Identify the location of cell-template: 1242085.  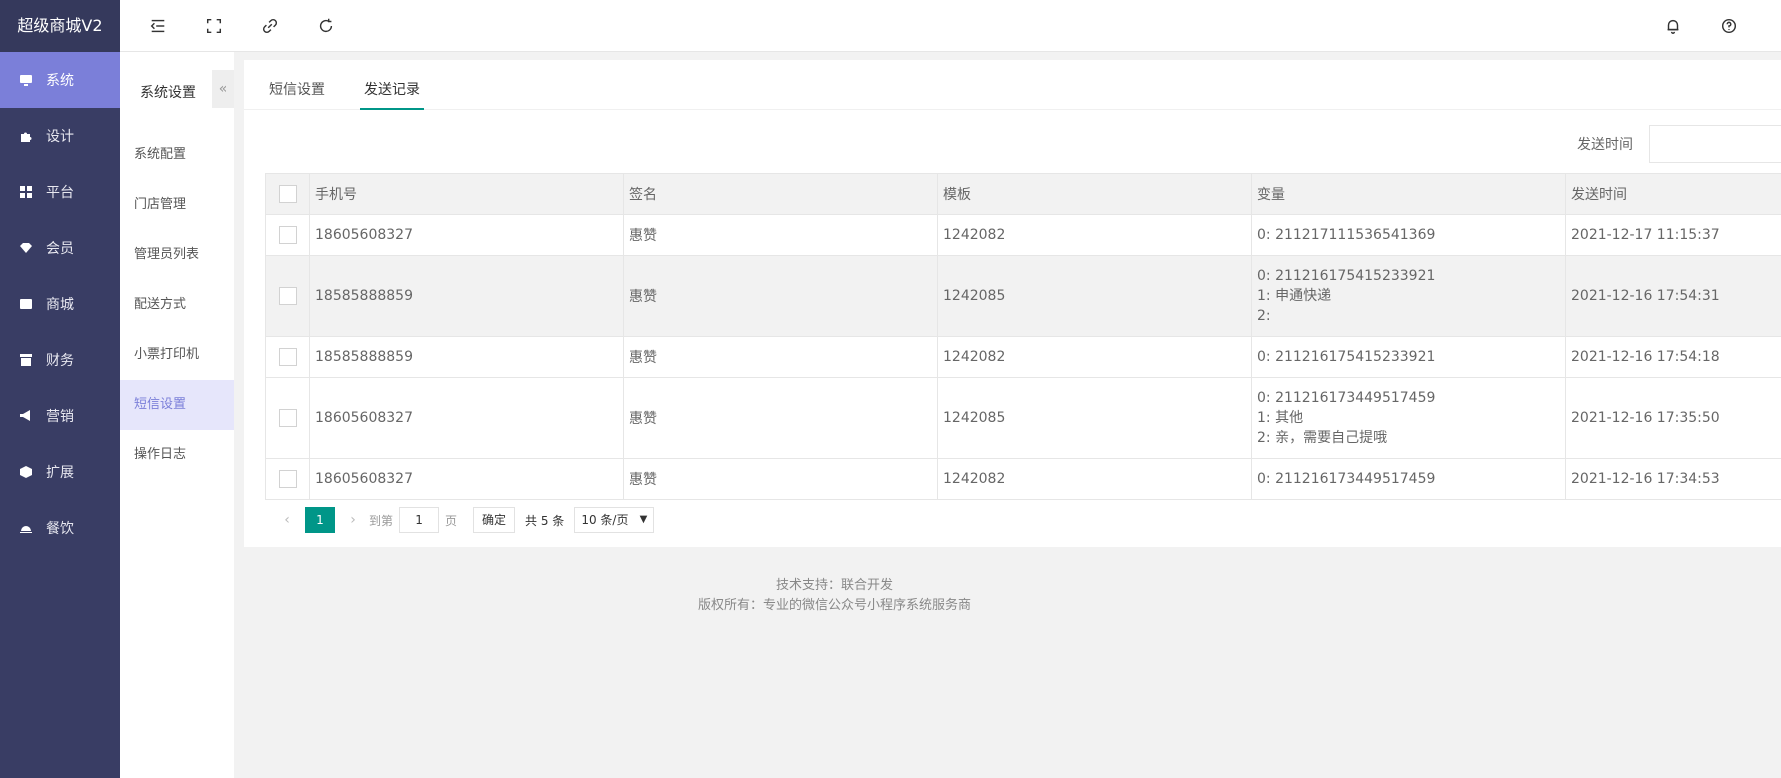
(1094, 418).